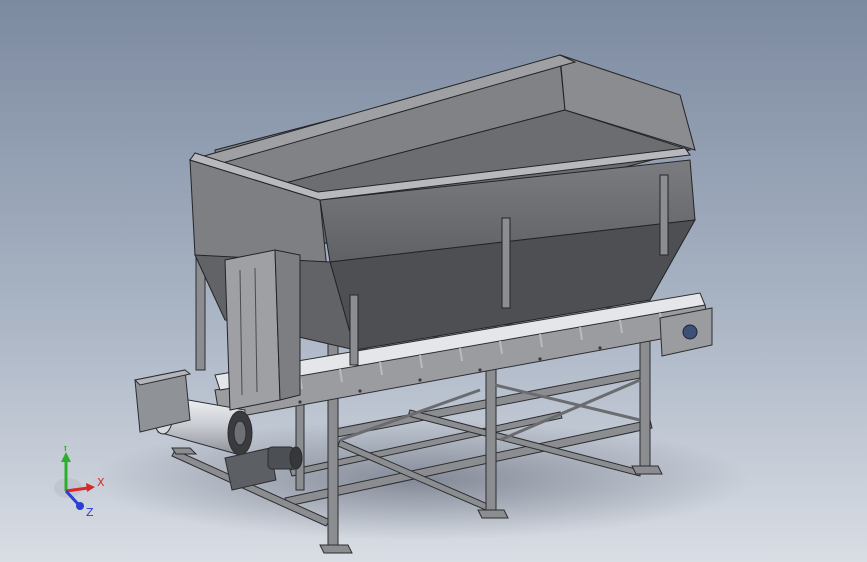  I want to click on orientation-triad: Y X Z, so click(79, 482).